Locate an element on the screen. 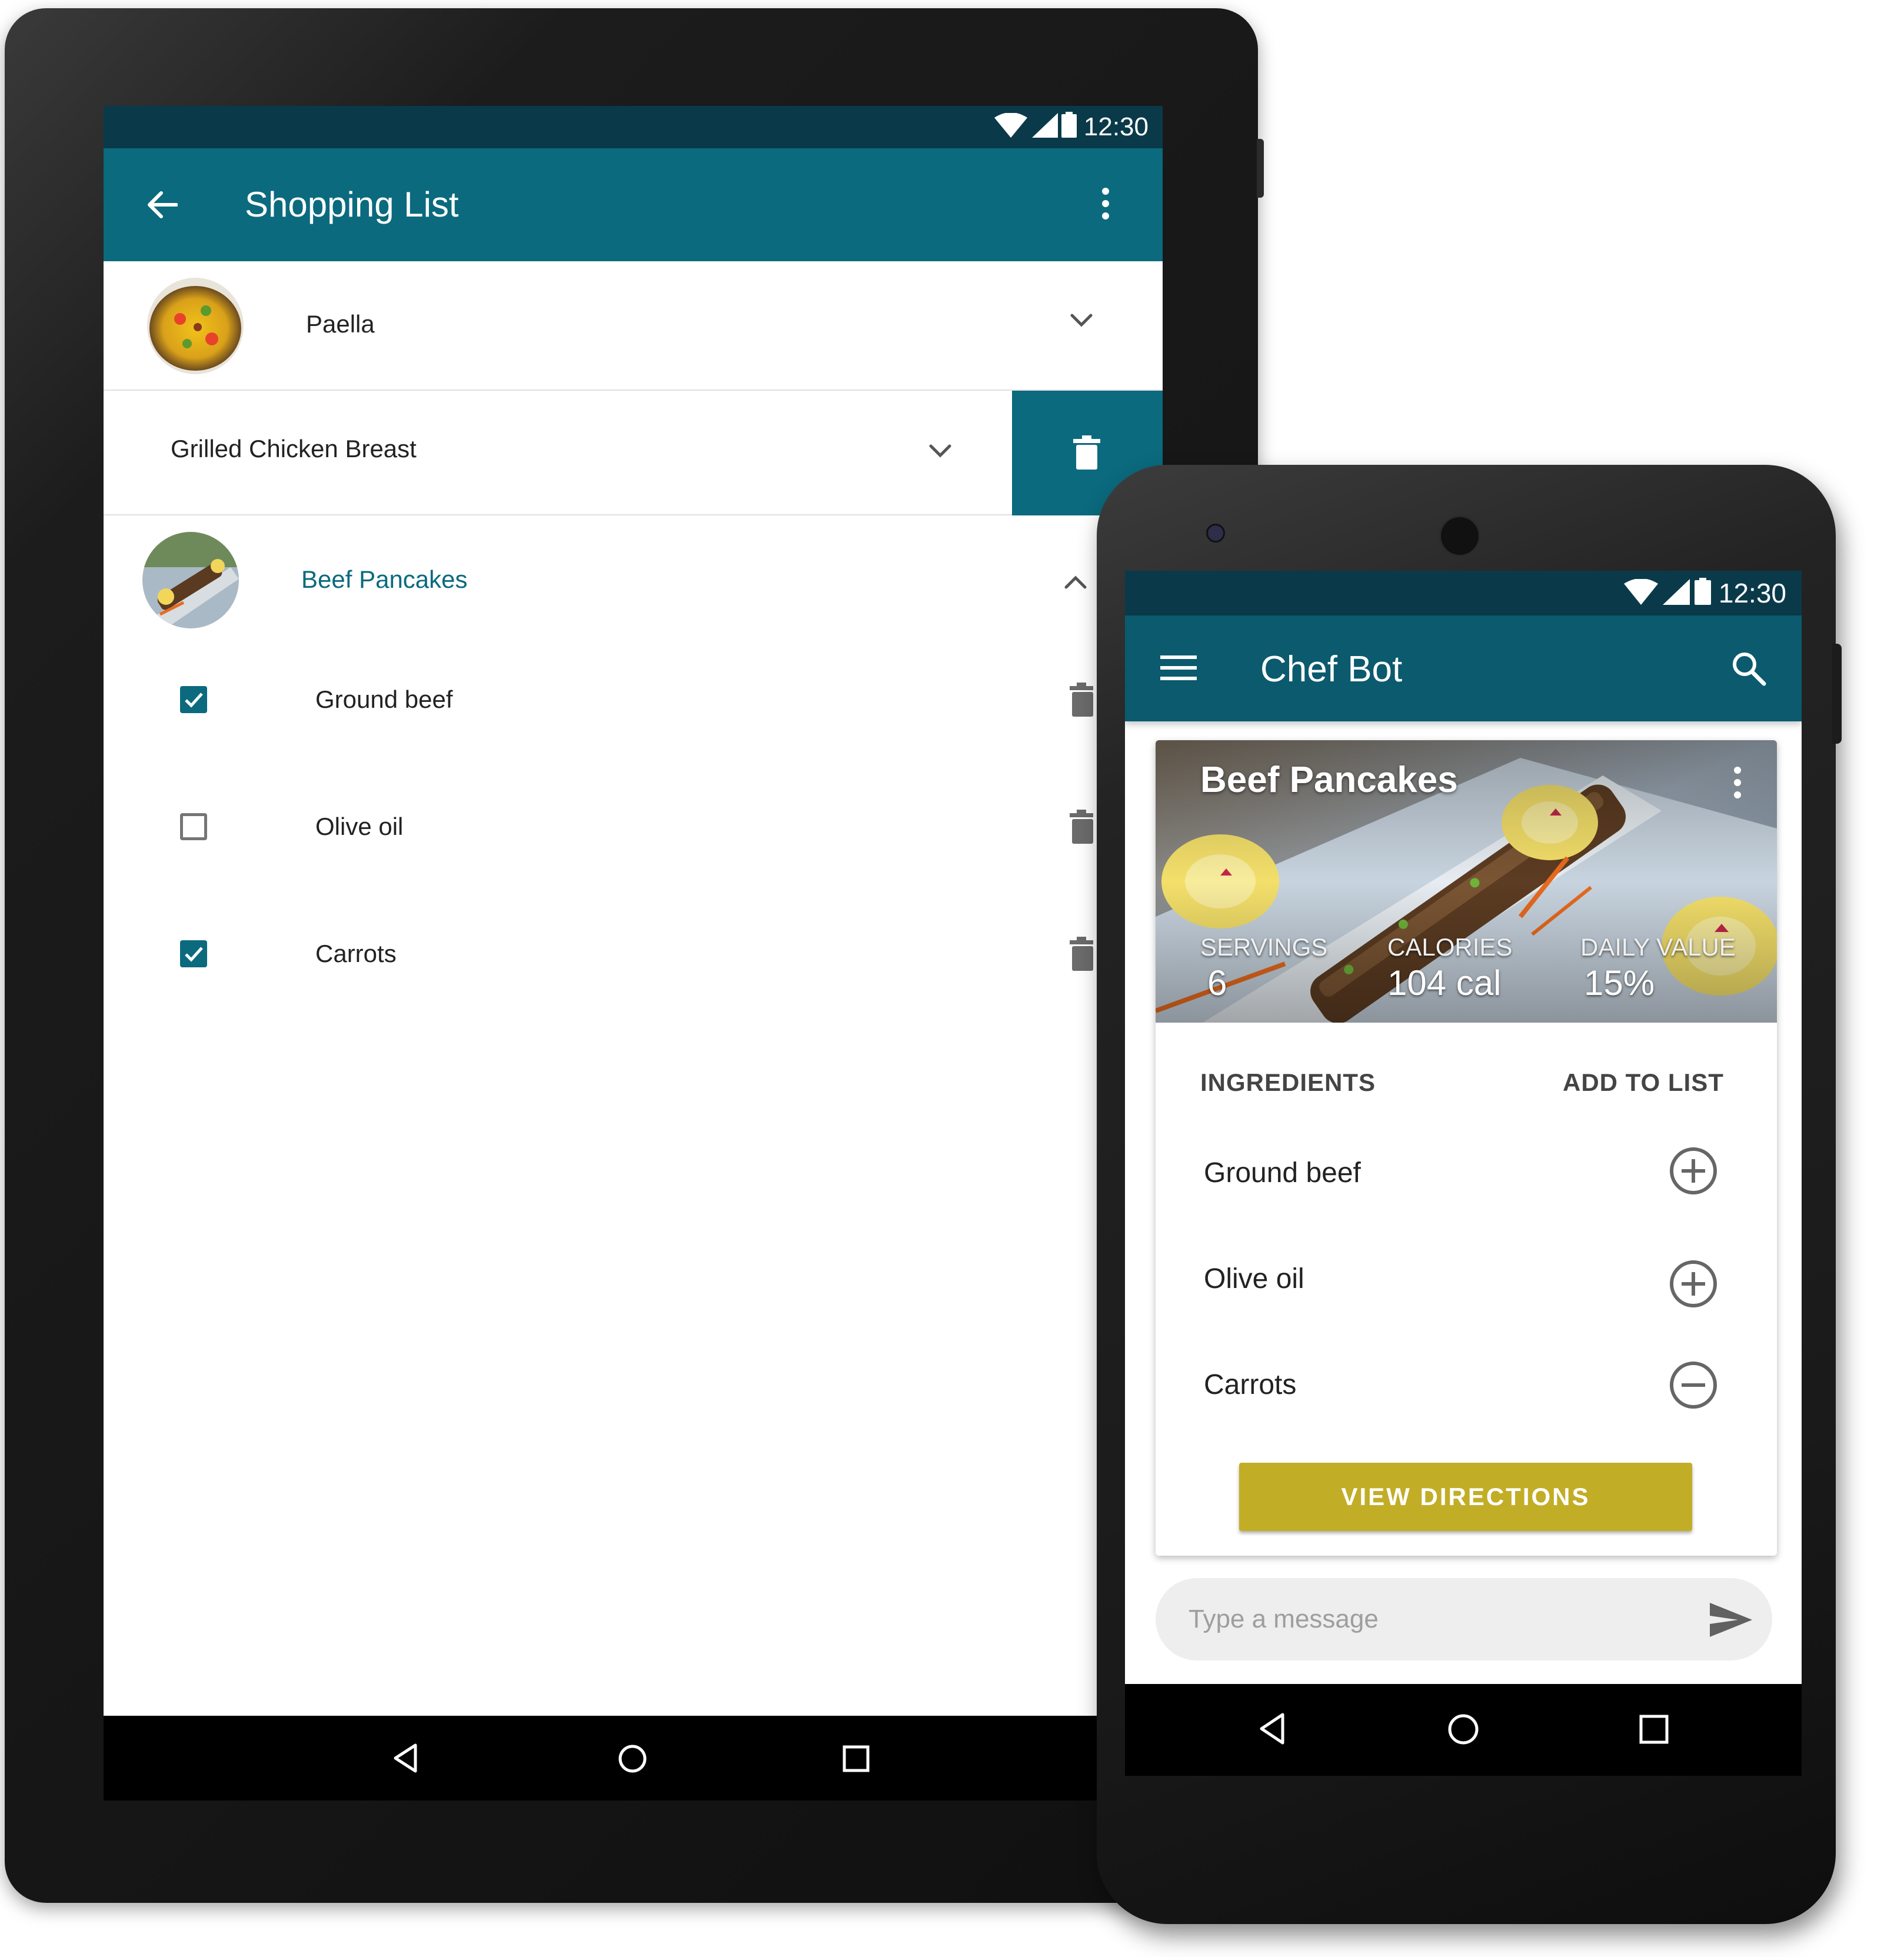 The height and width of the screenshot is (1957, 1904). ingredient-row: Olive oil is located at coordinates (633, 831).